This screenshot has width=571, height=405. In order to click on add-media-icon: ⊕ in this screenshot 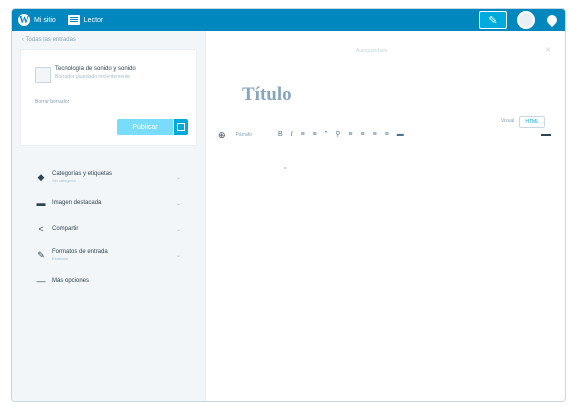, I will do `click(222, 135)`.